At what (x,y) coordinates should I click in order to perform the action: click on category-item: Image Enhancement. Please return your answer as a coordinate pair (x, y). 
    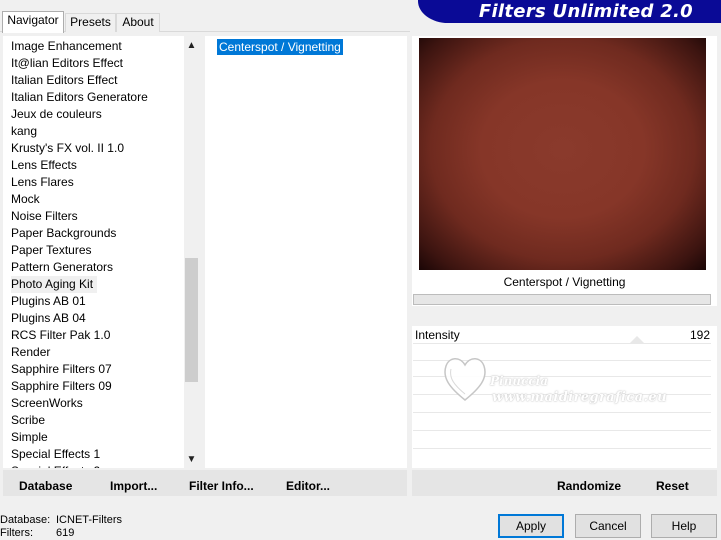
    Looking at the image, I should click on (66, 46).